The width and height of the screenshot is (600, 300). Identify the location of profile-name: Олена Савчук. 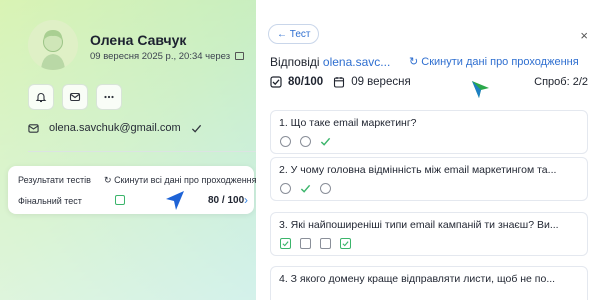
(138, 40).